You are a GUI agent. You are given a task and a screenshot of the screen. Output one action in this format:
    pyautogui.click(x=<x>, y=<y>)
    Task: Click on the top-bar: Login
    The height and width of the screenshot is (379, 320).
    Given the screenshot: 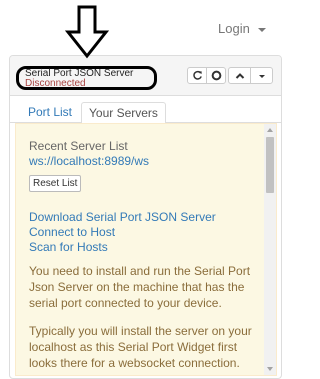 What is the action you would take?
    pyautogui.click(x=142, y=26)
    